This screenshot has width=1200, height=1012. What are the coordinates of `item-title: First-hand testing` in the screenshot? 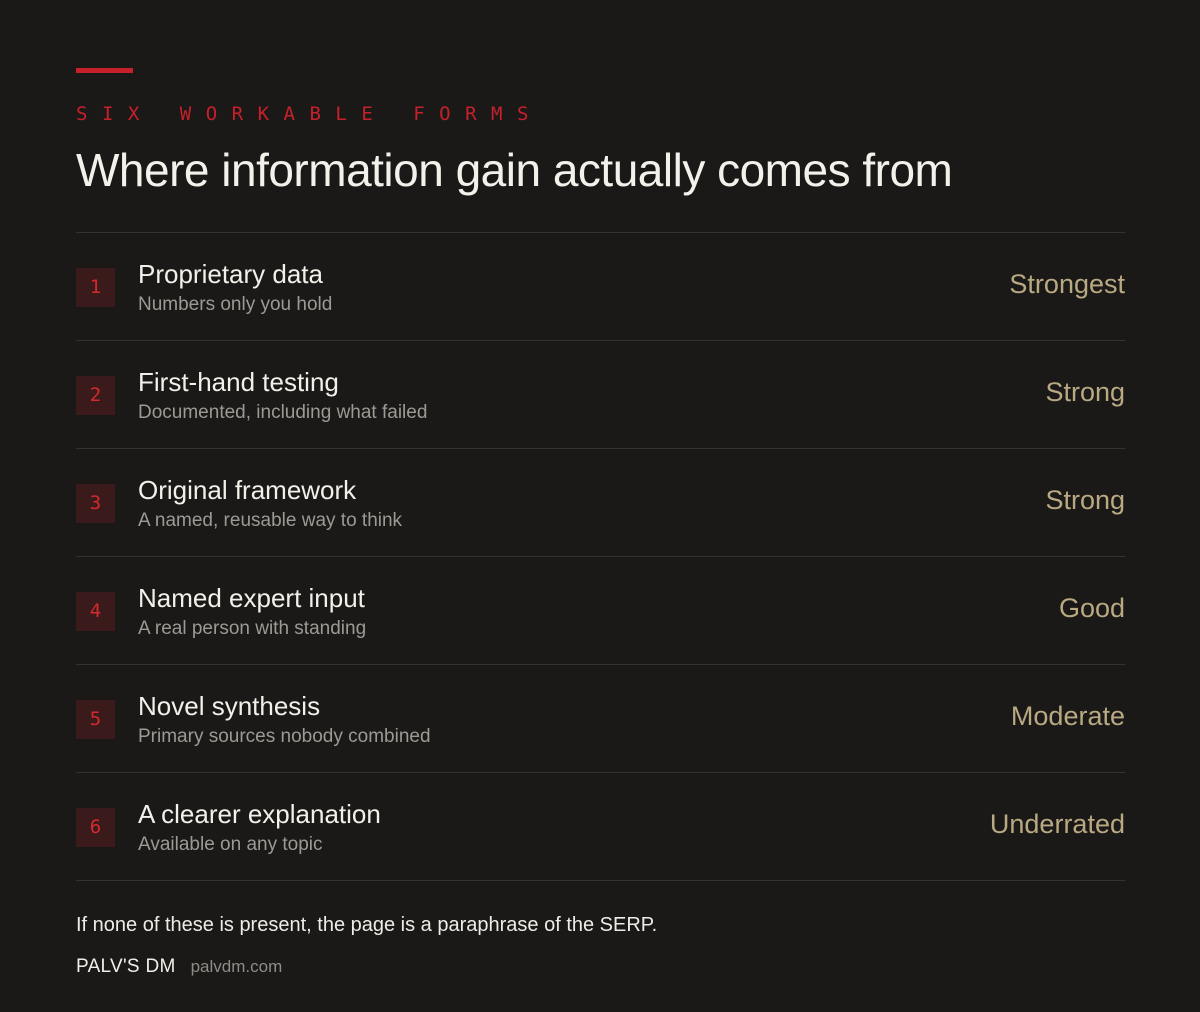 It's located at (238, 382).